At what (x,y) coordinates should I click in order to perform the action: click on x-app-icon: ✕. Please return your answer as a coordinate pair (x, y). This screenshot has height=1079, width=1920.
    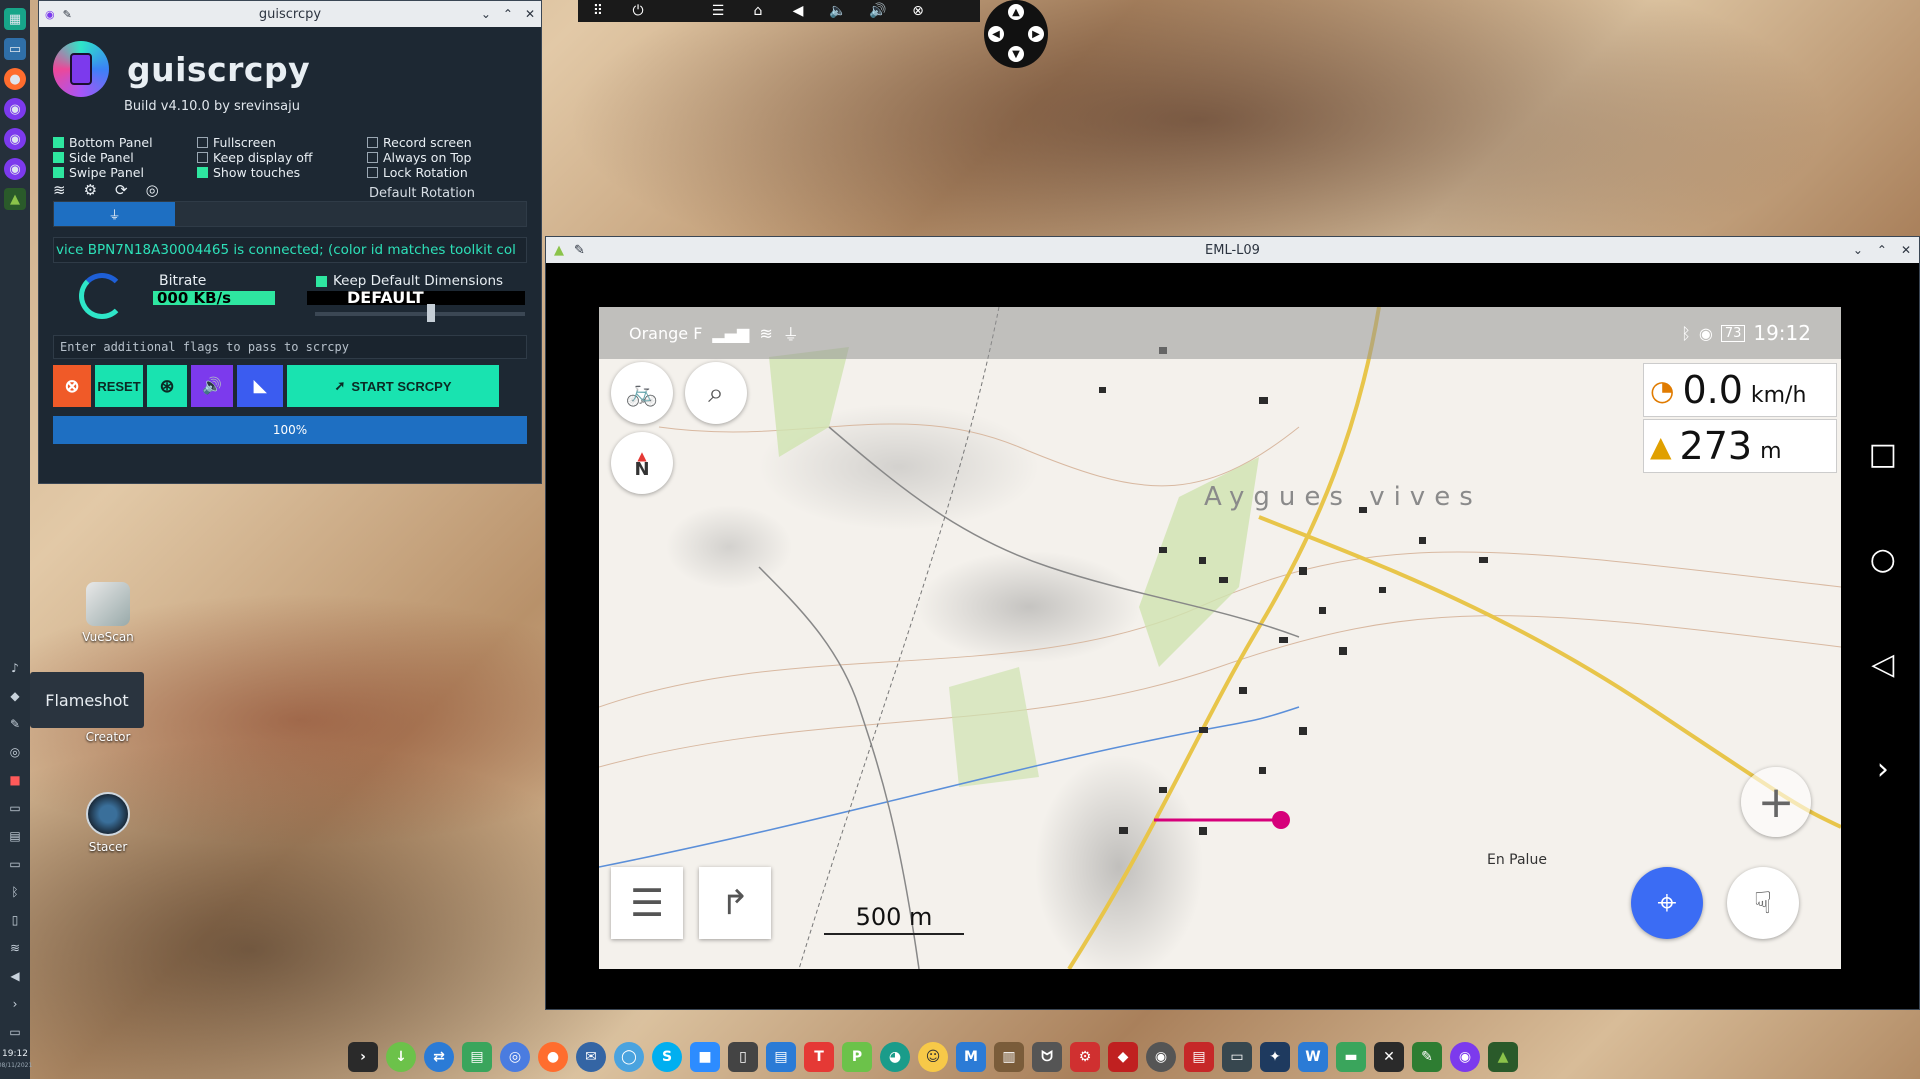
    Looking at the image, I should click on (1389, 1057).